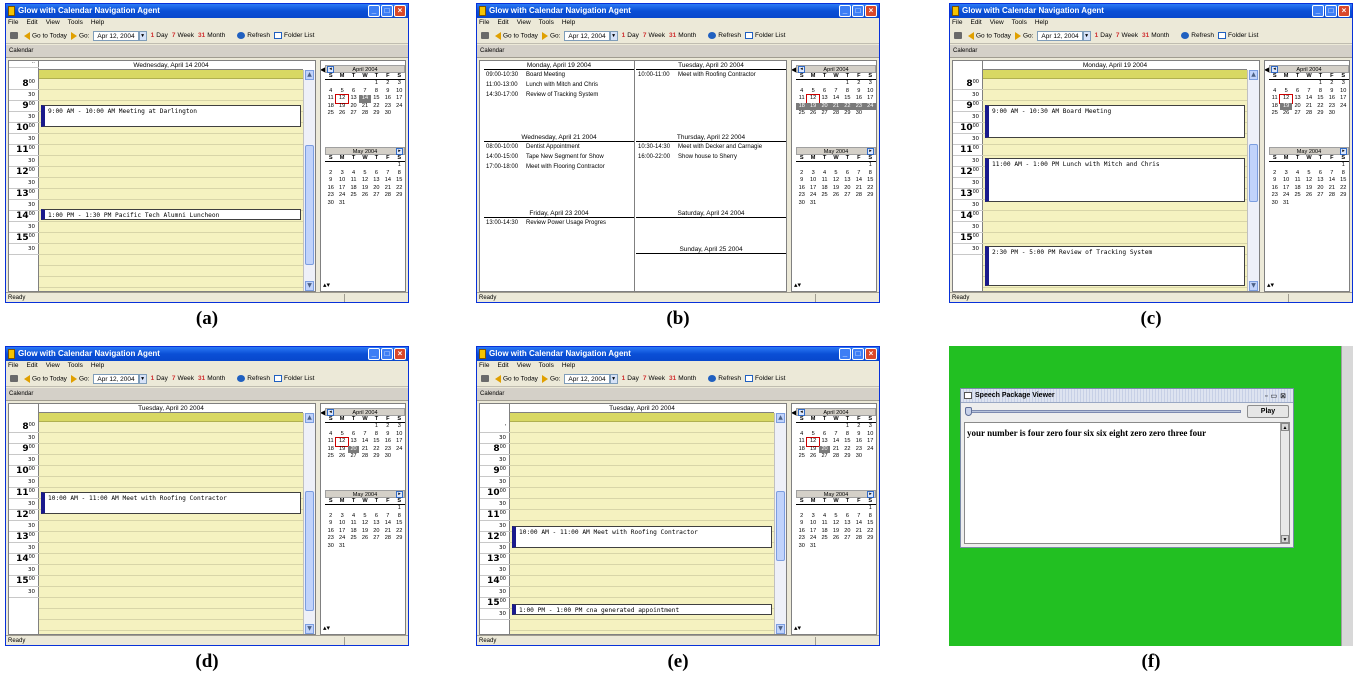 The image size is (1355, 686). What do you see at coordinates (330, 435) in the screenshot?
I see `calendar-day: 4` at bounding box center [330, 435].